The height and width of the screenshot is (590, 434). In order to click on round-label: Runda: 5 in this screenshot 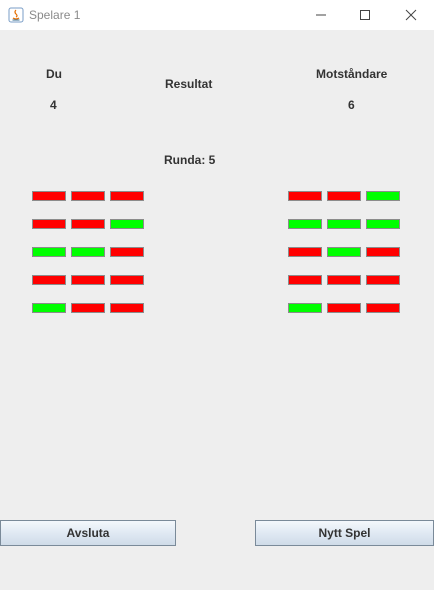, I will do `click(190, 160)`.